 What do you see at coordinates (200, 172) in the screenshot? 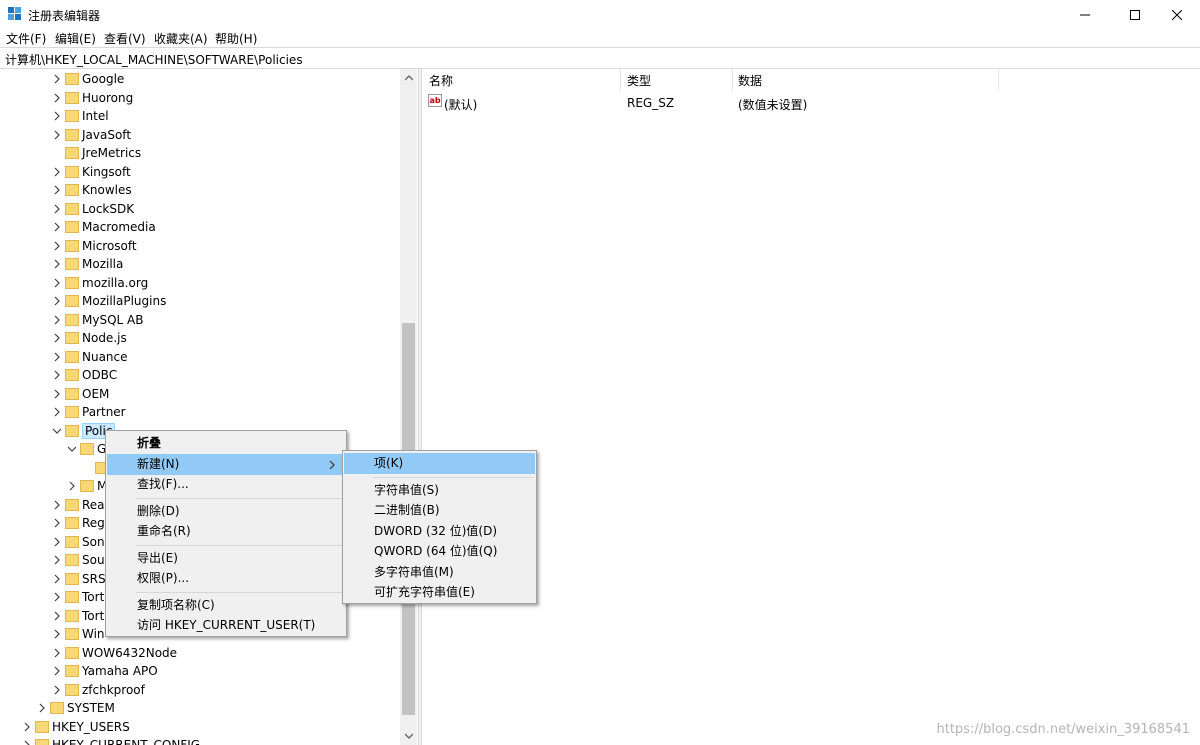
I see `tree-item: Kingsoft` at bounding box center [200, 172].